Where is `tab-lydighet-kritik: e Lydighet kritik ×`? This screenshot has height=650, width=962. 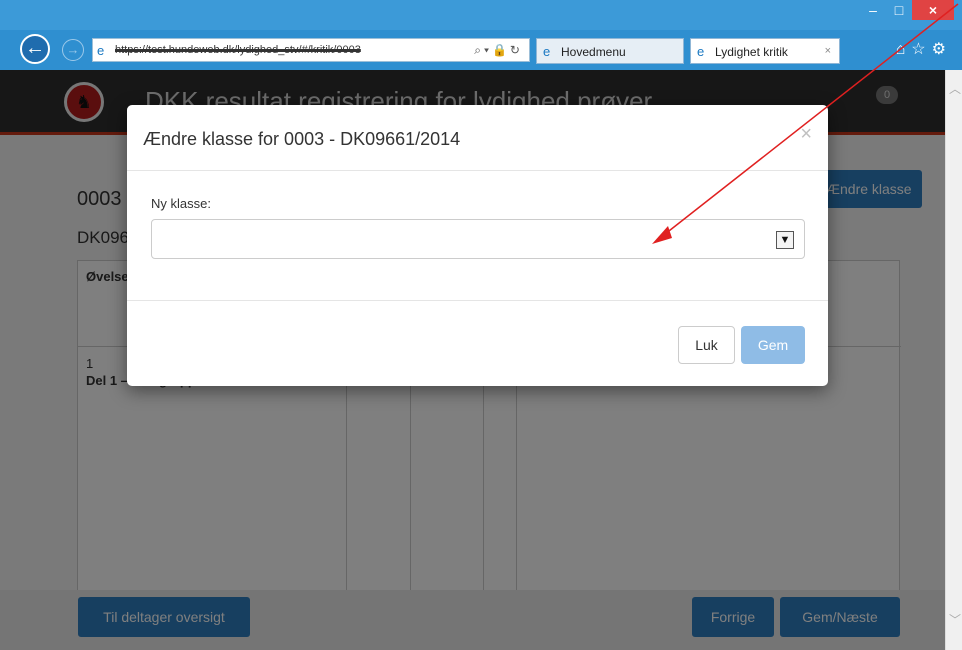
tab-lydighet-kritik: e Lydighet kritik × is located at coordinates (765, 51).